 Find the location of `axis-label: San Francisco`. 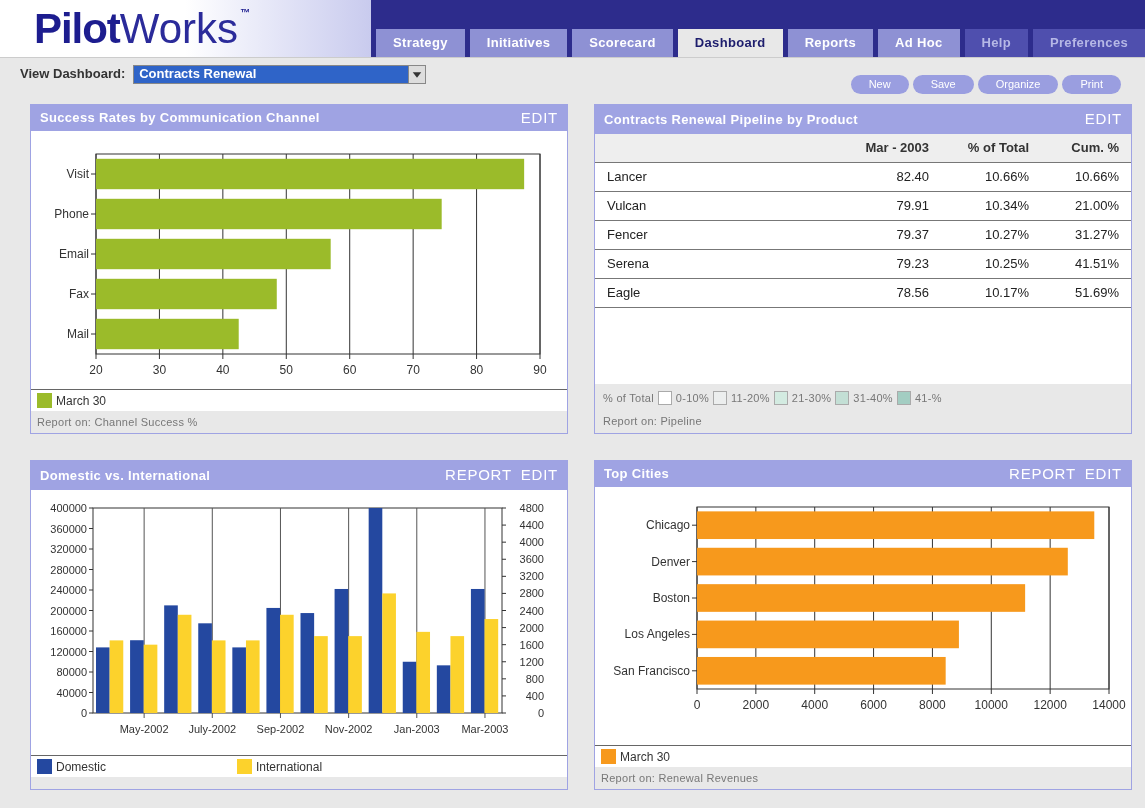

axis-label: San Francisco is located at coordinates (651, 670).